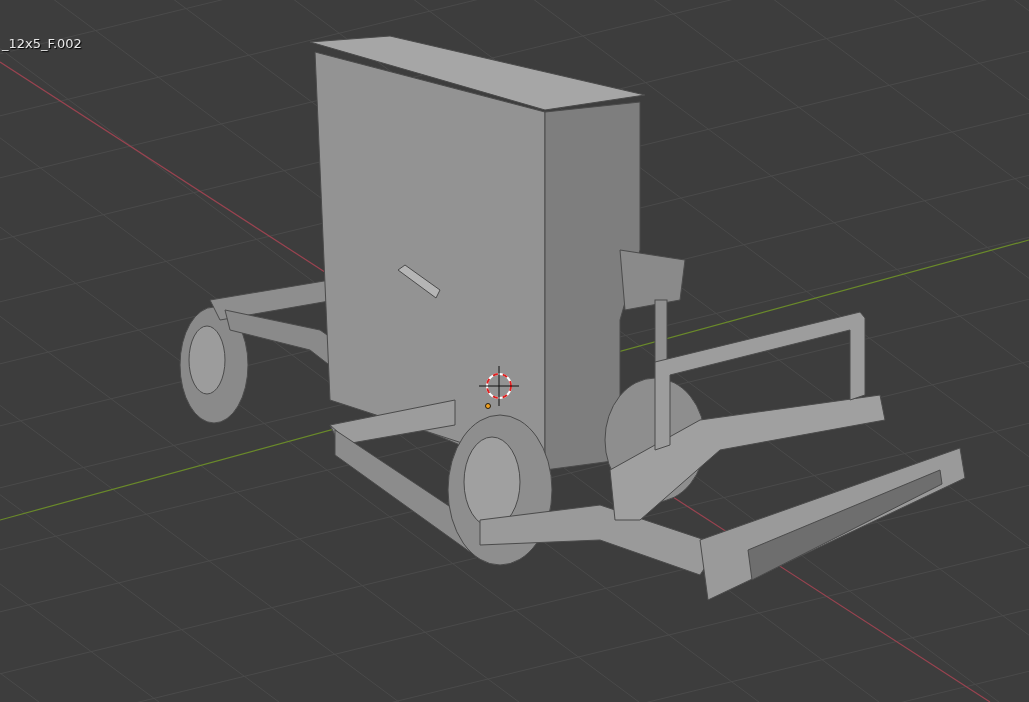  Describe the element at coordinates (42, 43) in the screenshot. I see `object-name-label: _12x5_F.002` at that location.